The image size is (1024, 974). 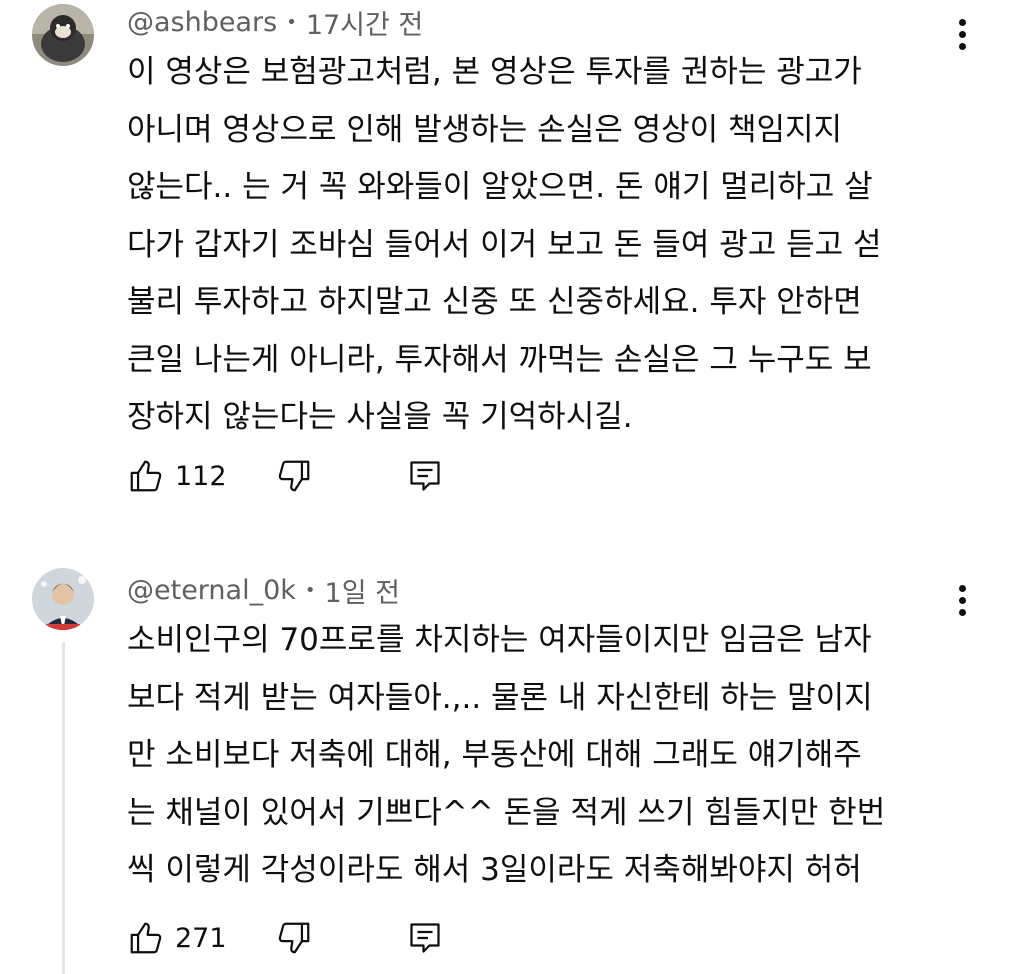 I want to click on comment-meta: @eternal_0k • 1일 전, so click(x=263, y=590).